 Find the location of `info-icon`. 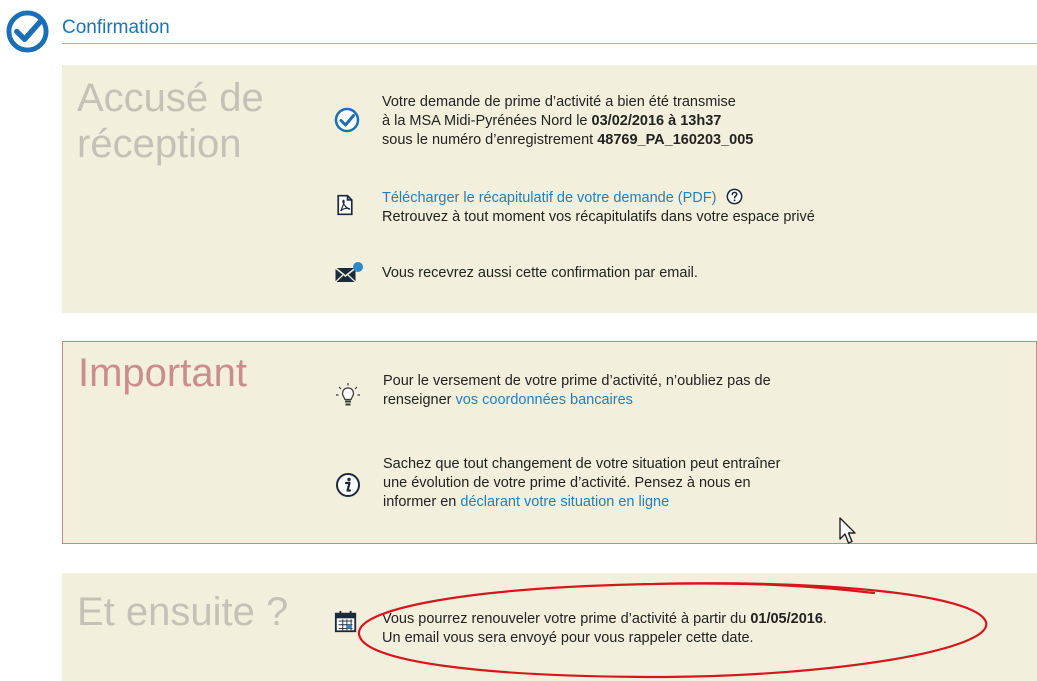

info-icon is located at coordinates (348, 485).